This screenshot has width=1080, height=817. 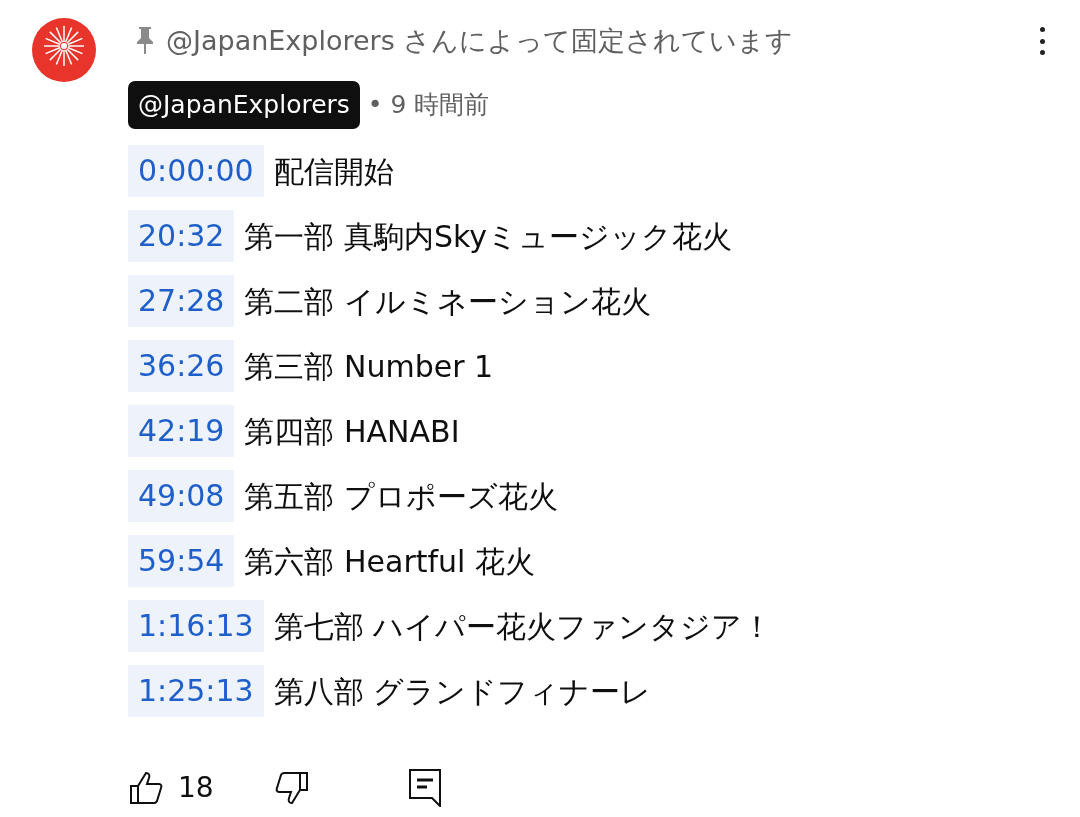 What do you see at coordinates (181, 301) in the screenshot?
I see `timestamp-link: 27:28` at bounding box center [181, 301].